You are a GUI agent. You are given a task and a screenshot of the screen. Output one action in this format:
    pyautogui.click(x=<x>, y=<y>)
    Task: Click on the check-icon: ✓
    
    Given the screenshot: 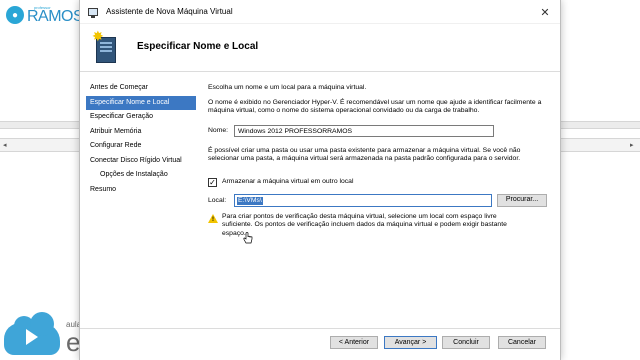 What is the action you would take?
    pyautogui.click(x=212, y=182)
    